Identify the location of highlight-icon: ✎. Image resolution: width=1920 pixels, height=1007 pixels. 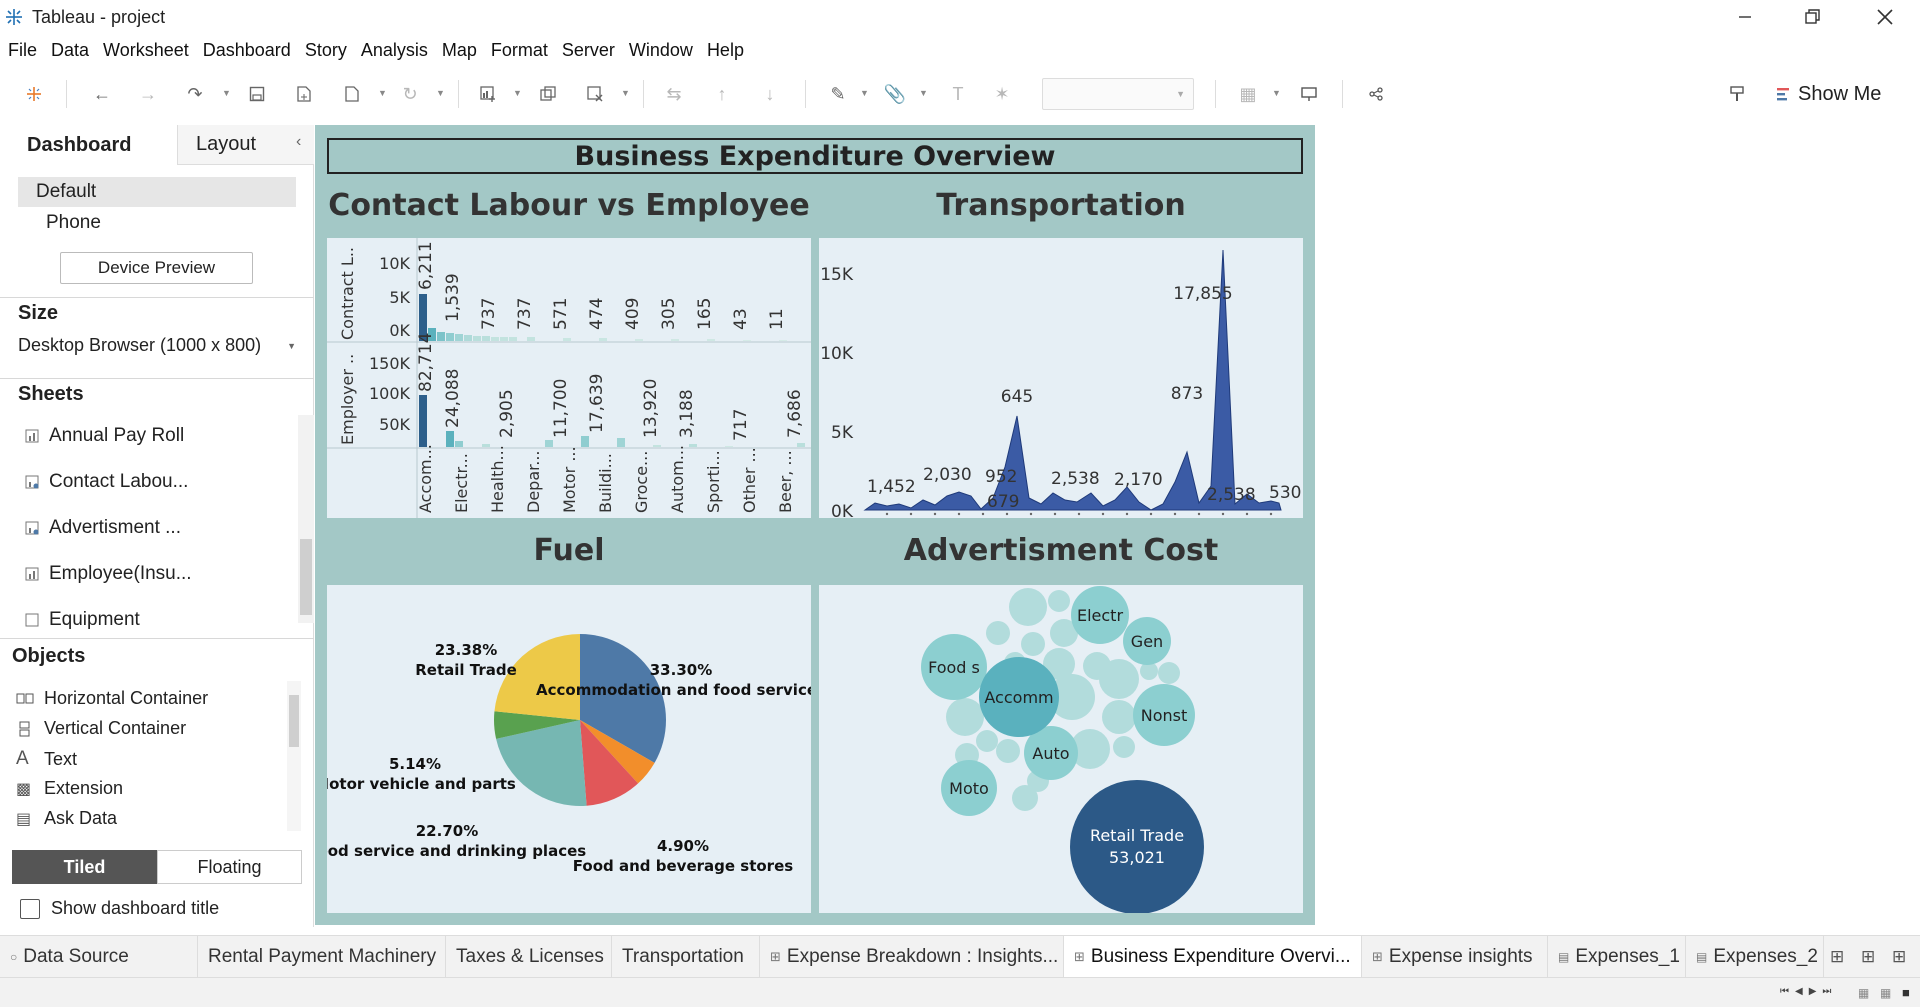
(838, 94).